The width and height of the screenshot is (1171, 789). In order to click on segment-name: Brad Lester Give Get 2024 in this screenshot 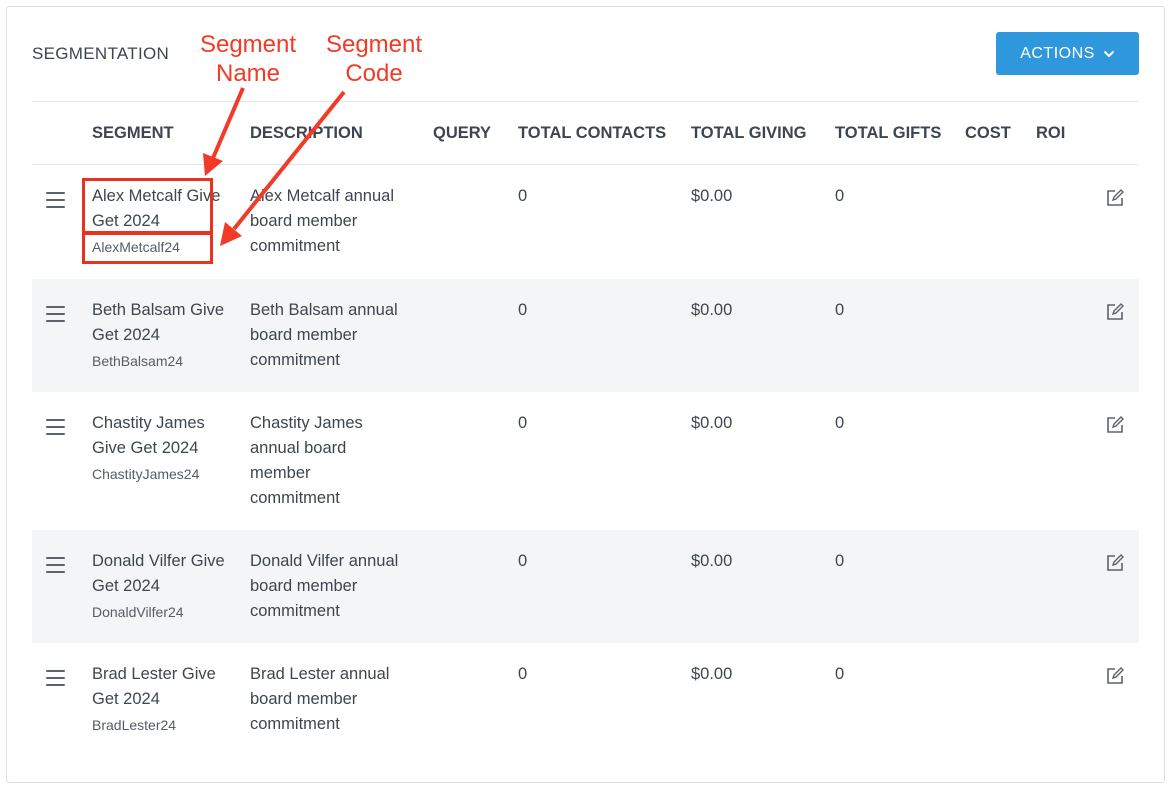, I will do `click(162, 687)`.